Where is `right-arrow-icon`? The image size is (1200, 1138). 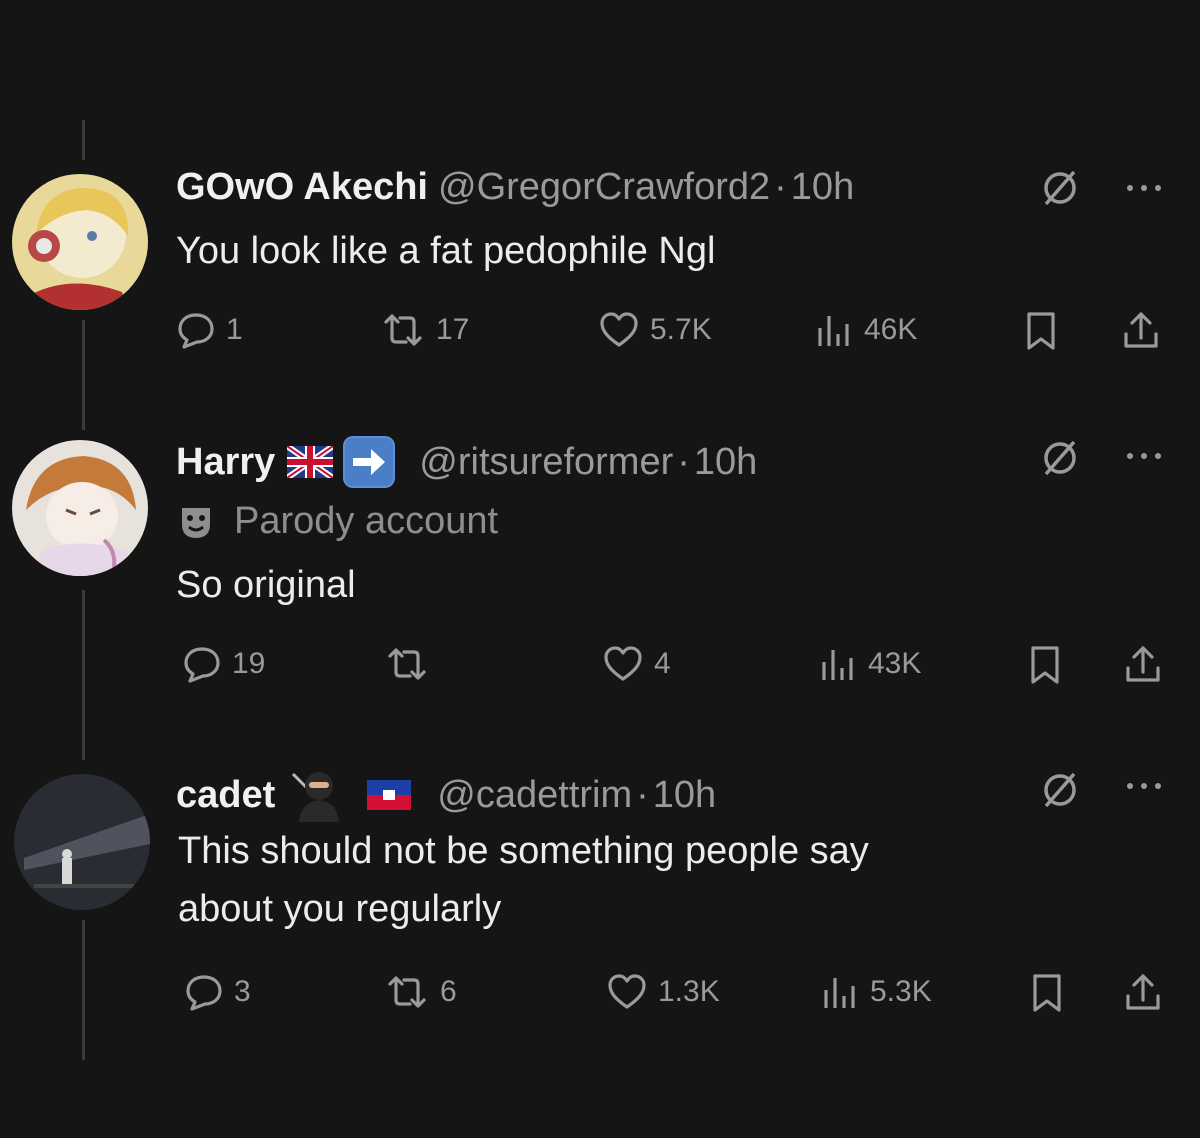
right-arrow-icon is located at coordinates (369, 462).